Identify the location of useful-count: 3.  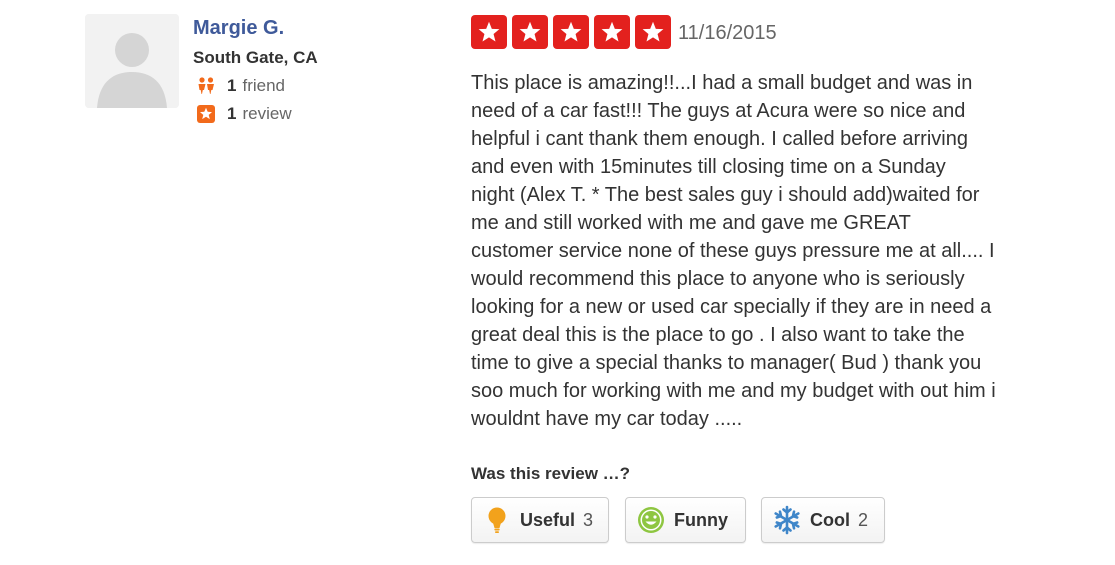
(588, 519).